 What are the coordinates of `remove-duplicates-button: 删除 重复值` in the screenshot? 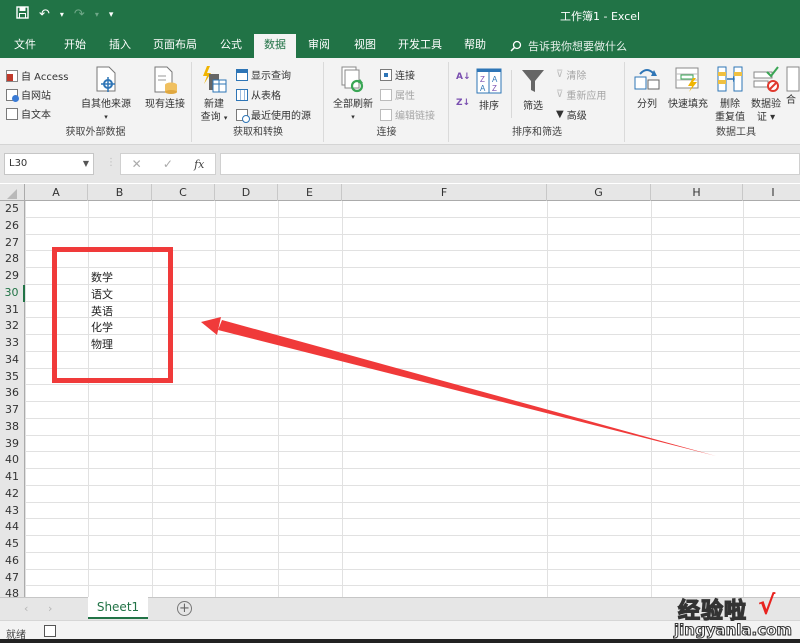 It's located at (730, 95).